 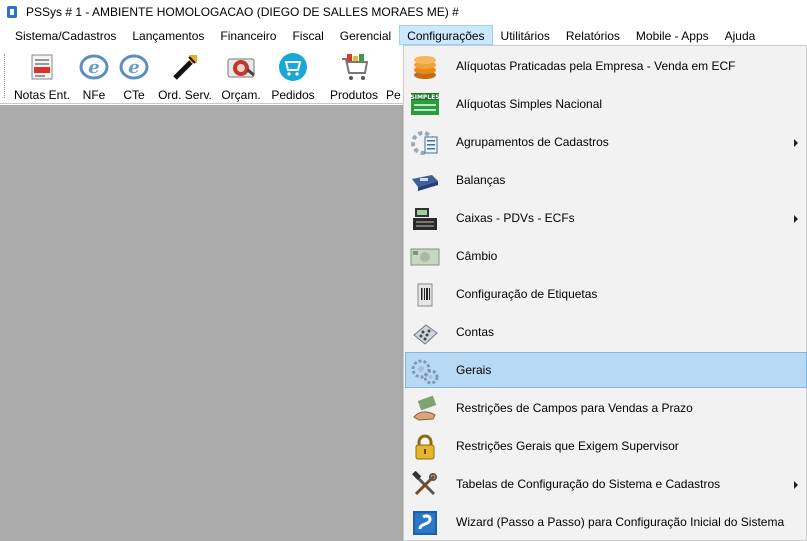 What do you see at coordinates (527, 294) in the screenshot?
I see `menu-item-label: Configuração de Etiquetas` at bounding box center [527, 294].